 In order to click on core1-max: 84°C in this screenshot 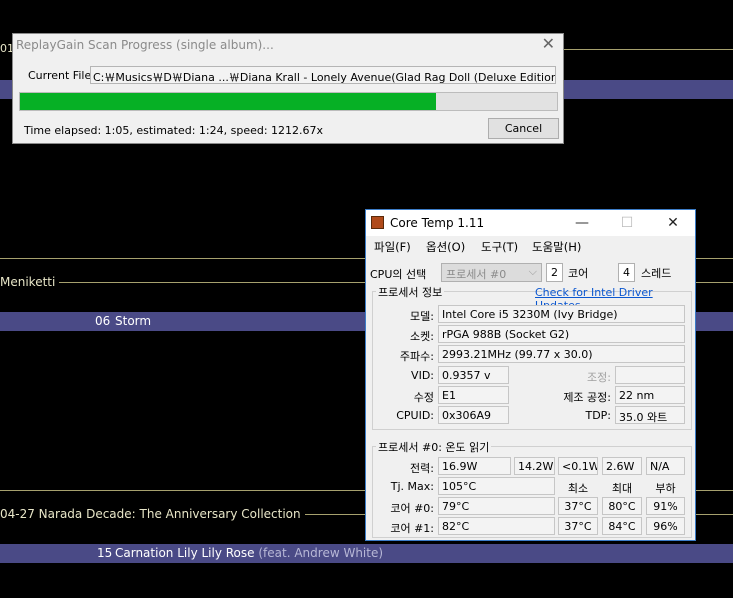, I will do `click(622, 526)`.